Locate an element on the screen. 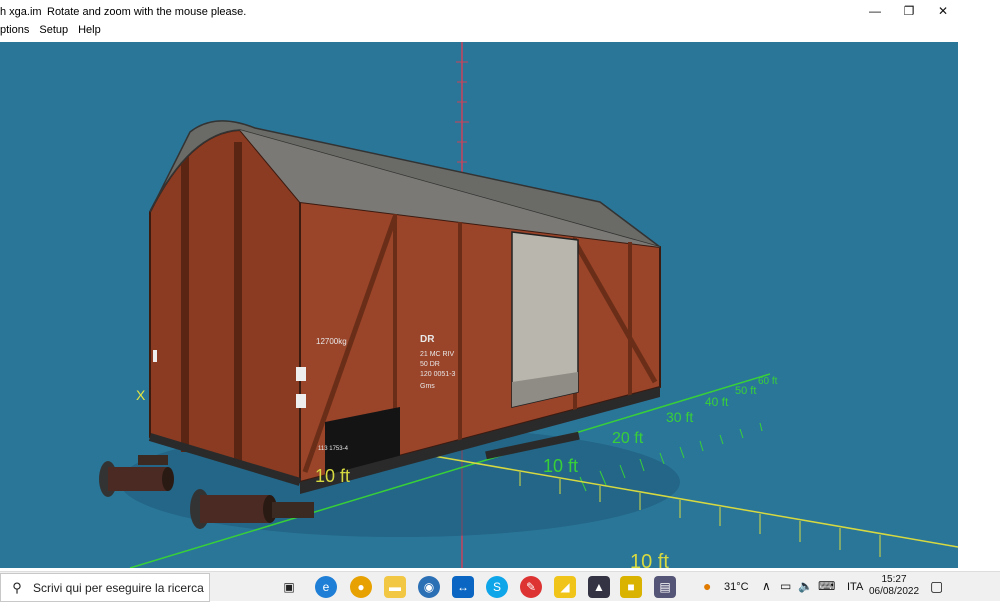  window-title: h xga.im is located at coordinates (21, 12).